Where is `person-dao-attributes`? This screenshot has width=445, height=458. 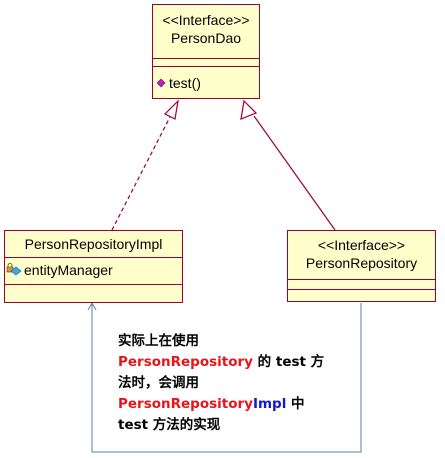 person-dao-attributes is located at coordinates (206, 63).